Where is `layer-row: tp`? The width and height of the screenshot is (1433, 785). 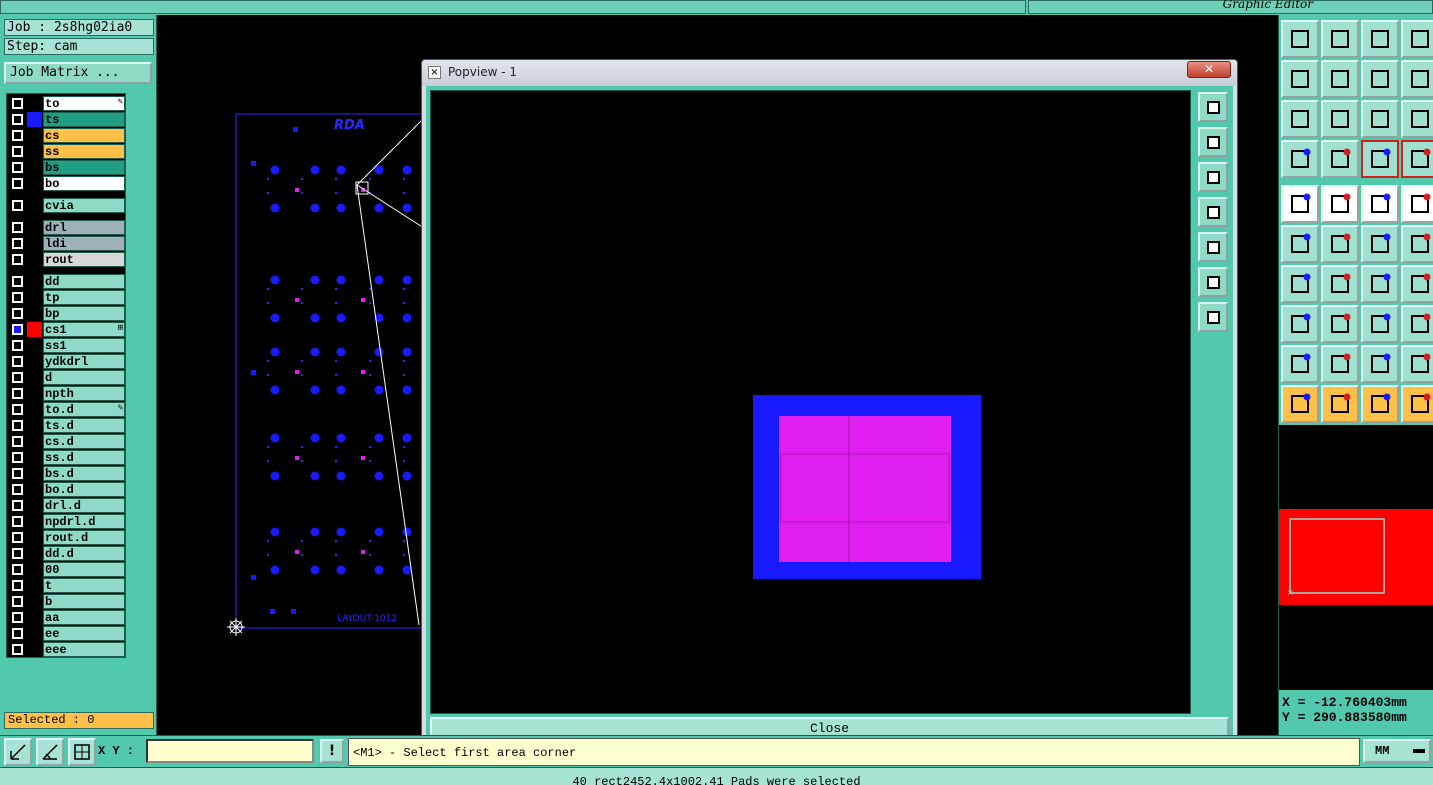
layer-row: tp is located at coordinates (67, 297).